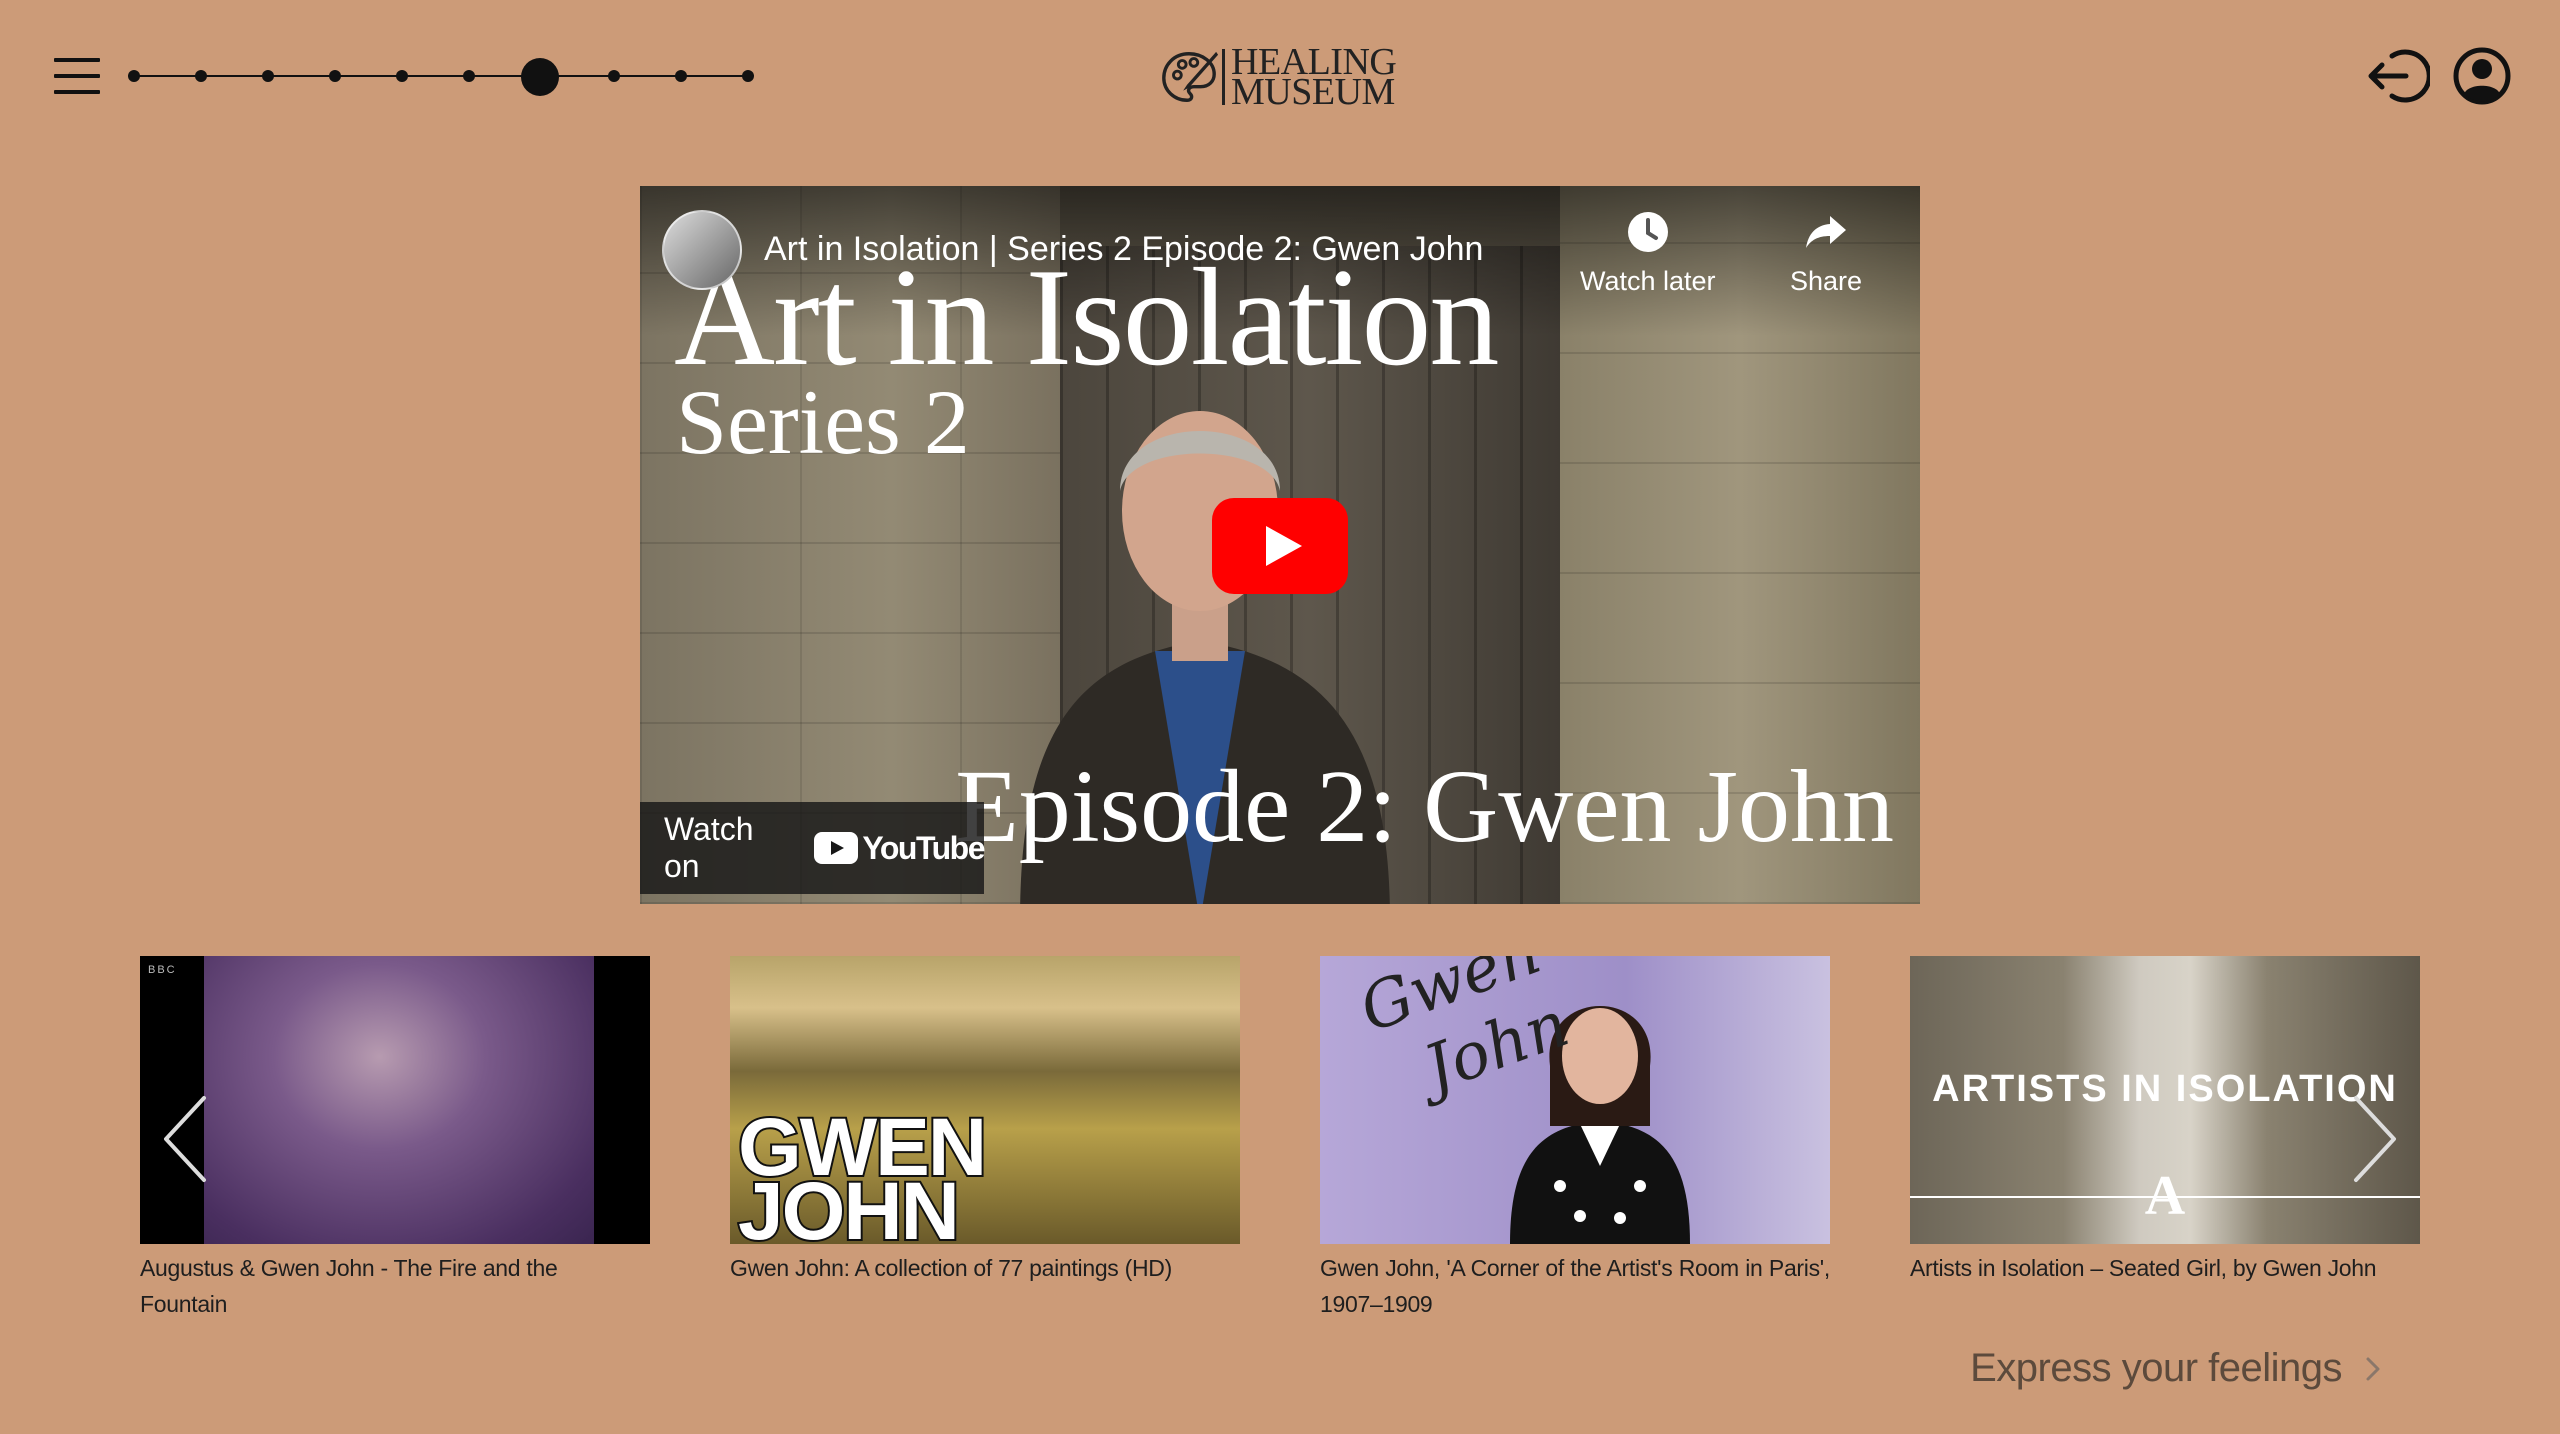  What do you see at coordinates (1223, 77) in the screenshot?
I see `logo-divider` at bounding box center [1223, 77].